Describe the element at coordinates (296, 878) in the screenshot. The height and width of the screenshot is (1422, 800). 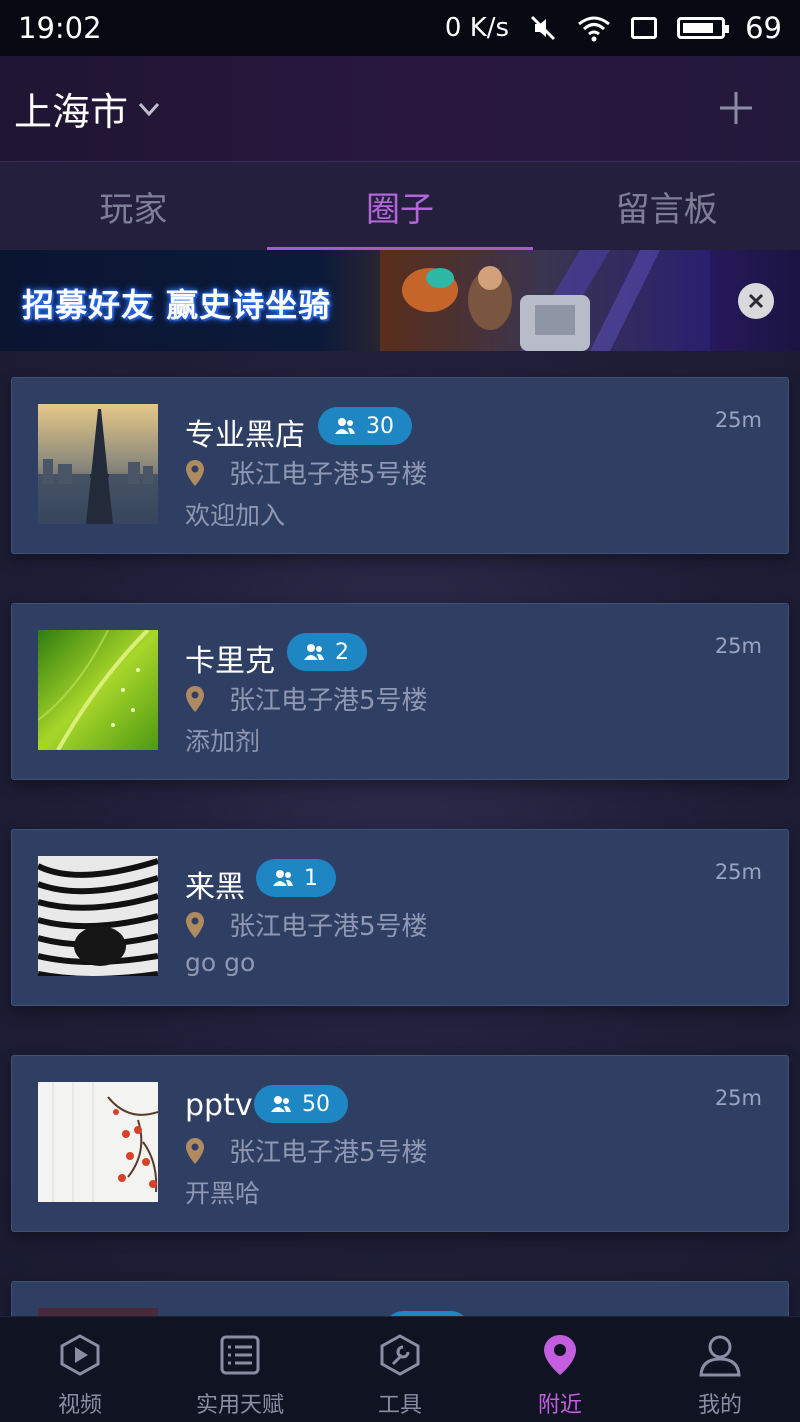
I see `member-count-badge: 1` at that location.